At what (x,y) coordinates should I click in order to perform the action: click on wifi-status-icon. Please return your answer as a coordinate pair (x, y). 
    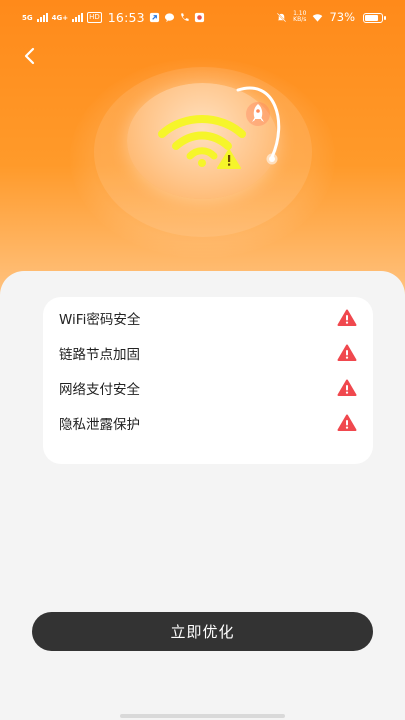
    Looking at the image, I should click on (318, 17).